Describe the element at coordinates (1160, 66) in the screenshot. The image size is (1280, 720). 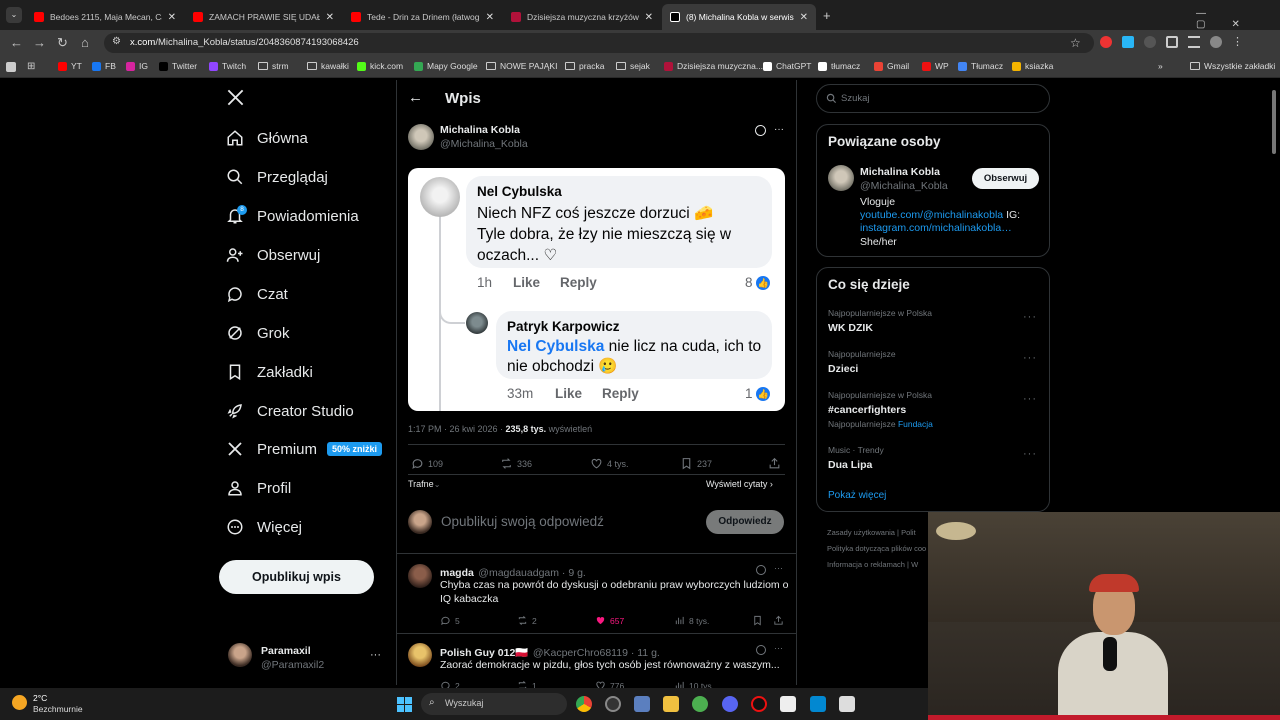
I see `bookmarks-more: »` at that location.